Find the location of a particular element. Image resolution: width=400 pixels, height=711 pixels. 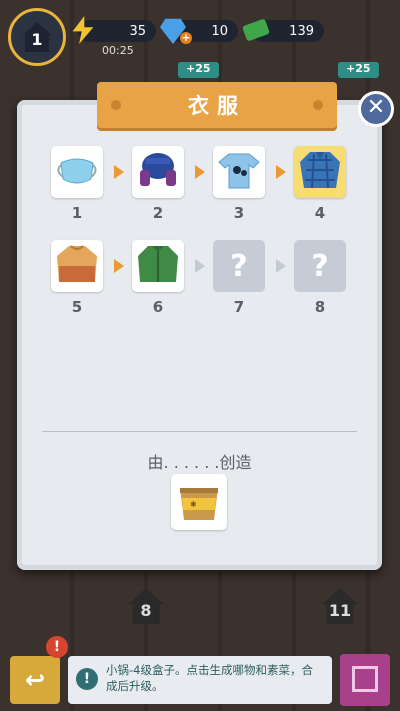

undo-button: ↩ is located at coordinates (35, 680).